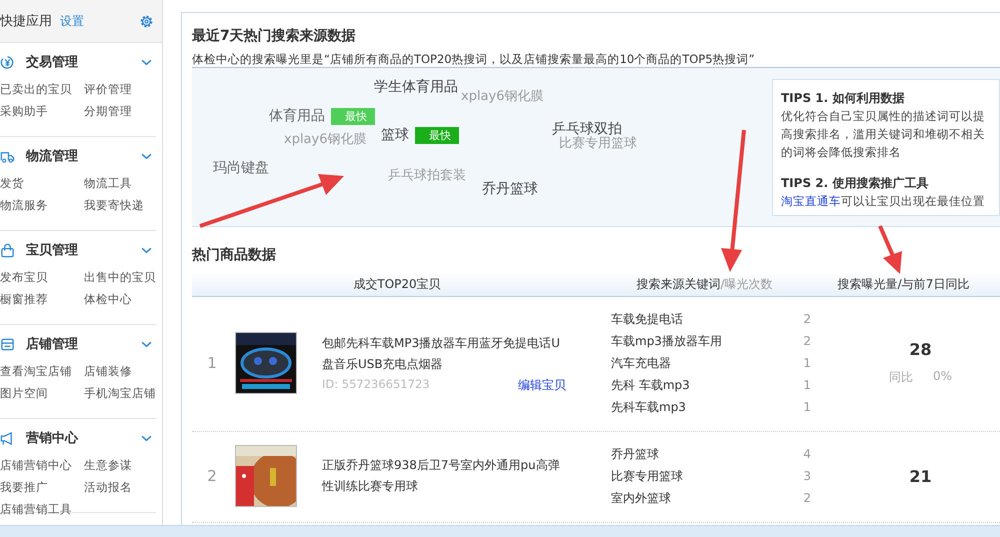 The height and width of the screenshot is (537, 1000). Describe the element at coordinates (641, 498) in the screenshot. I see `keyword-text: 室内外篮球` at that location.